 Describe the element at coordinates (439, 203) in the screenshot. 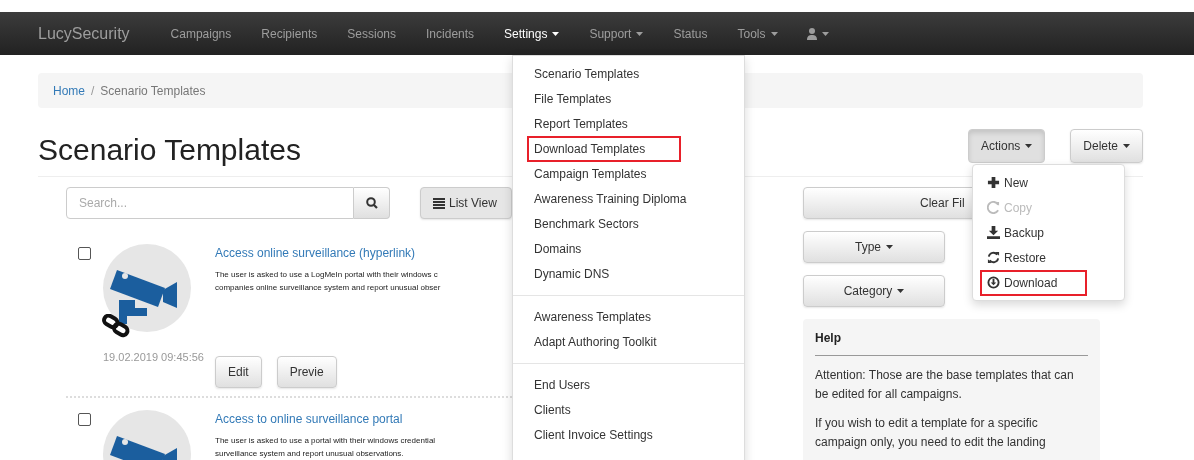

I see `list-icon` at that location.